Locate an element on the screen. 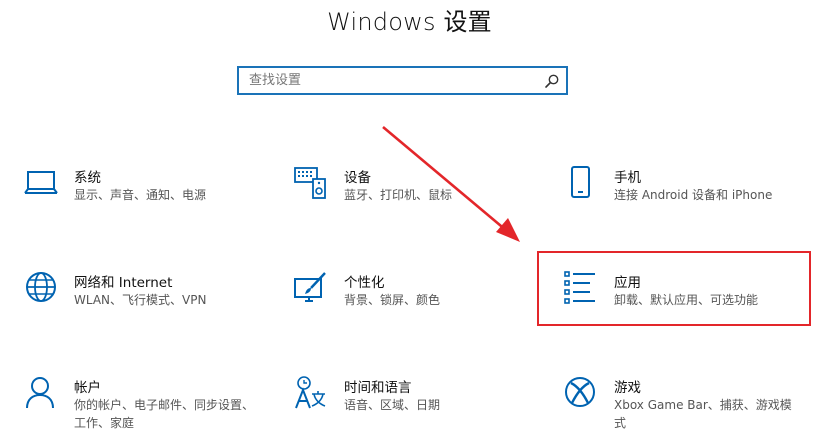 This screenshot has height=446, width=819. tile-accounts-name: 帐户 is located at coordinates (87, 388).